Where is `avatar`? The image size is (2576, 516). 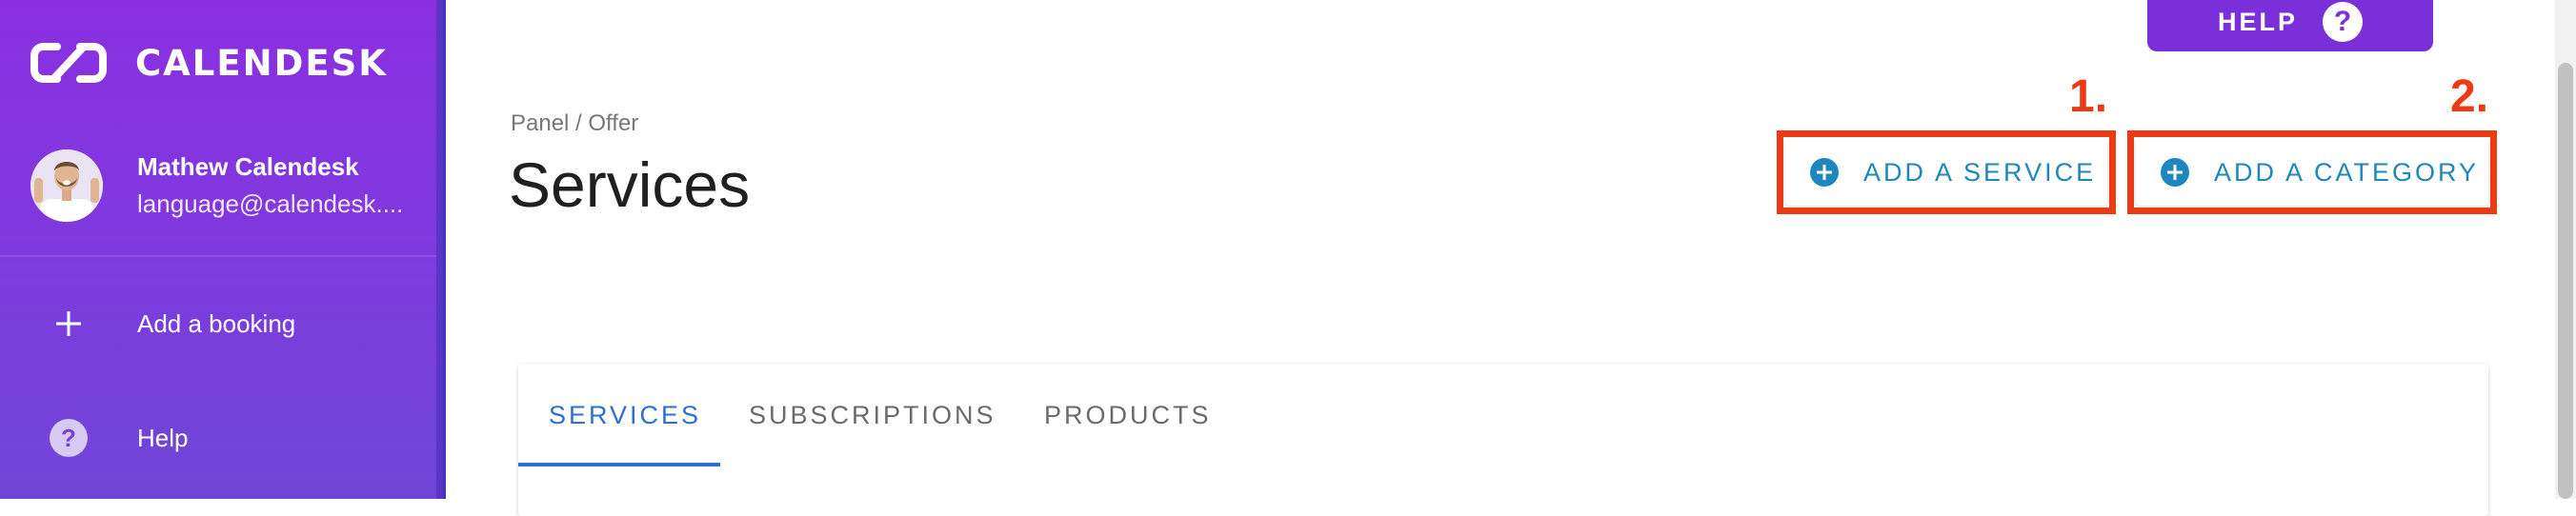
avatar is located at coordinates (67, 185).